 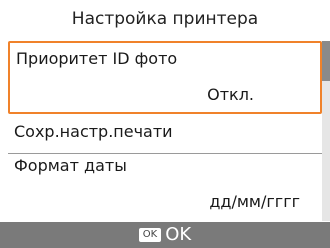 What do you see at coordinates (70, 165) in the screenshot?
I see `menu-item-label: Формат даты` at bounding box center [70, 165].